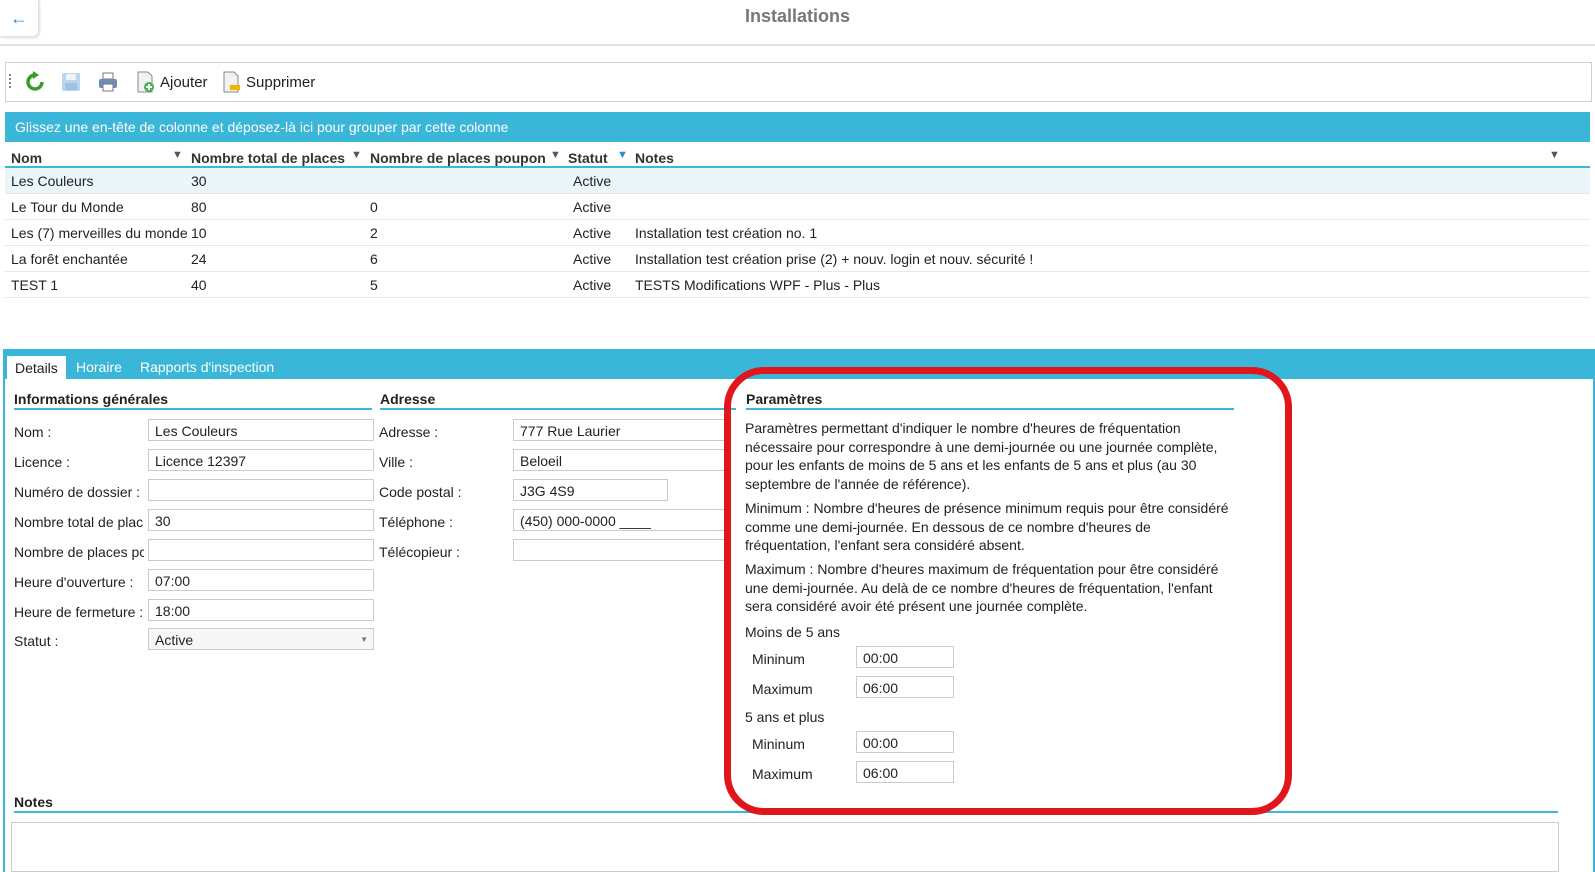 This screenshot has height=872, width=1595. What do you see at coordinates (67, 207) in the screenshot?
I see `cell-nom: Le Tour du Monde` at bounding box center [67, 207].